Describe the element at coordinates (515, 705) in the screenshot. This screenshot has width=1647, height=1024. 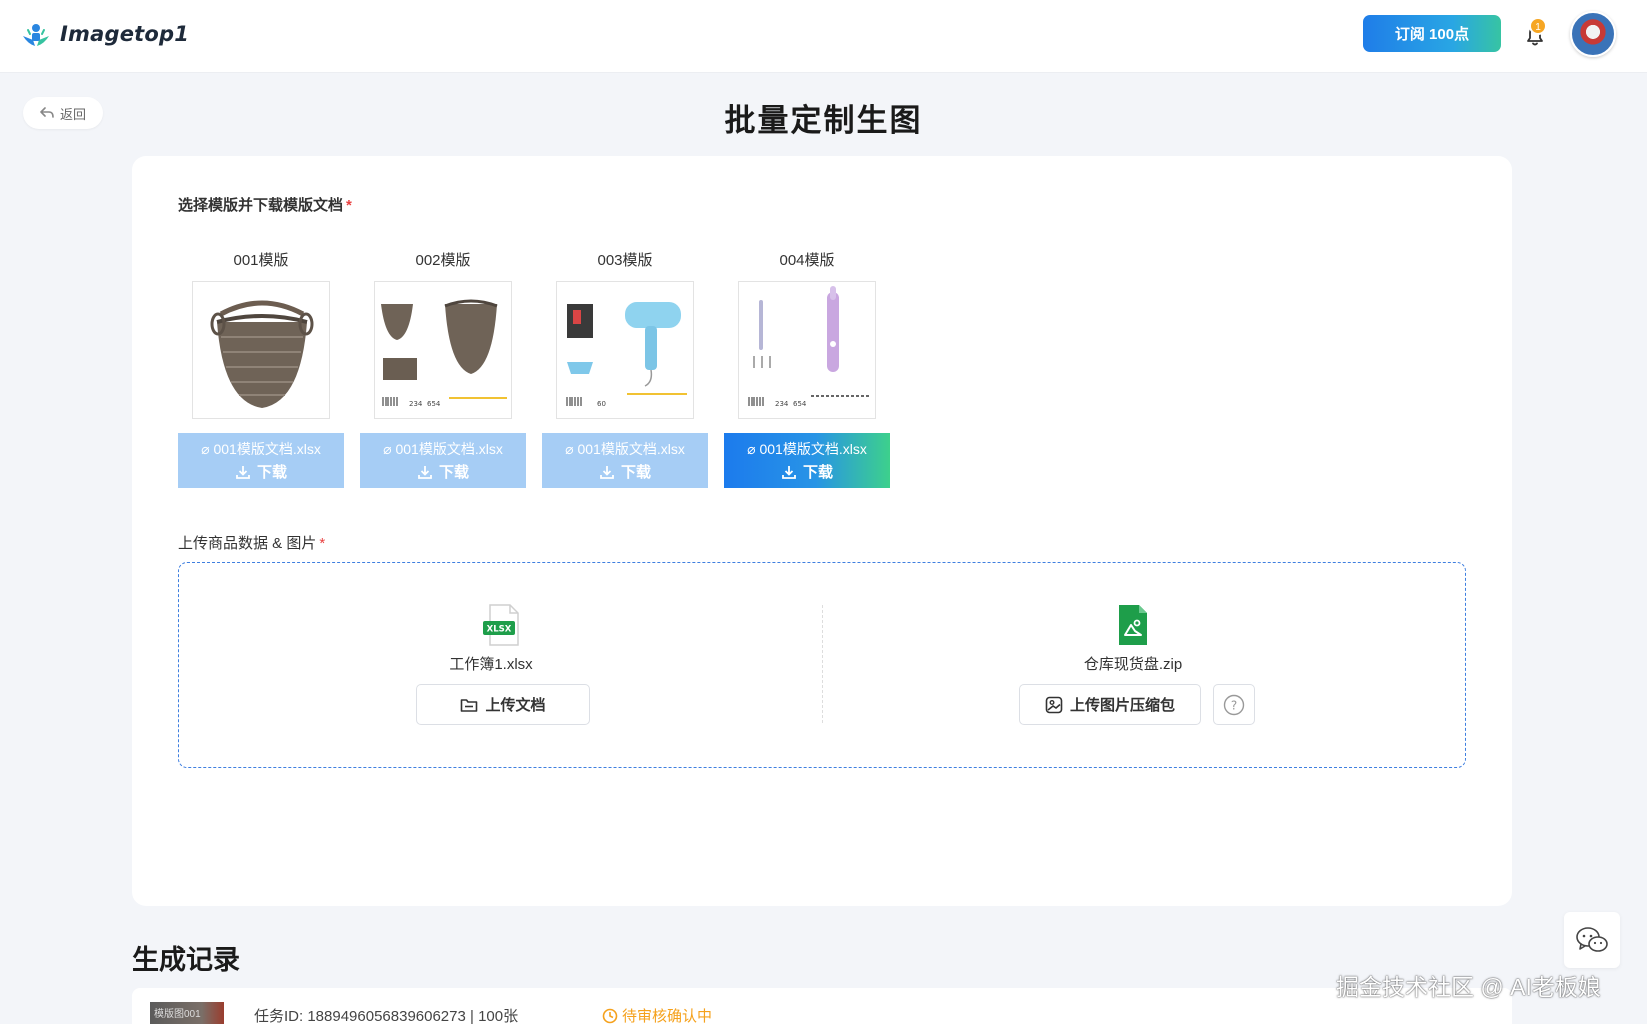
I see `upload-document-label: 上传文档` at that location.